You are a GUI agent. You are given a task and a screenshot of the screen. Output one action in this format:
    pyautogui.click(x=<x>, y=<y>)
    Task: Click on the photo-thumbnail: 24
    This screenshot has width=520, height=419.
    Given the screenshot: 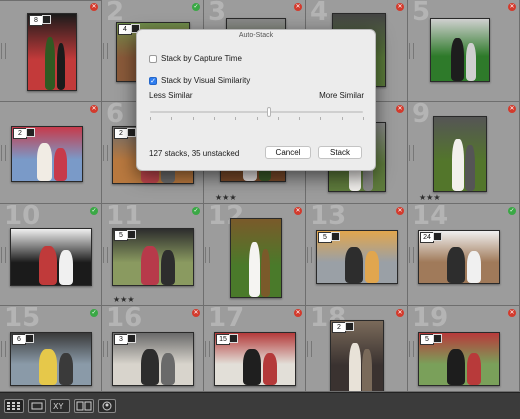 What is the action you would take?
    pyautogui.click(x=459, y=257)
    